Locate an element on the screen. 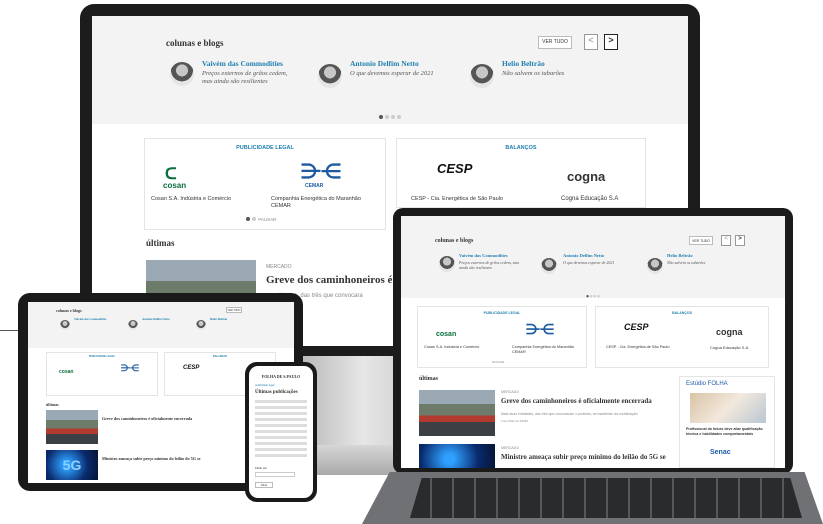  news-headline: Greve dos caminhoneiros é o is located at coordinates (333, 280).